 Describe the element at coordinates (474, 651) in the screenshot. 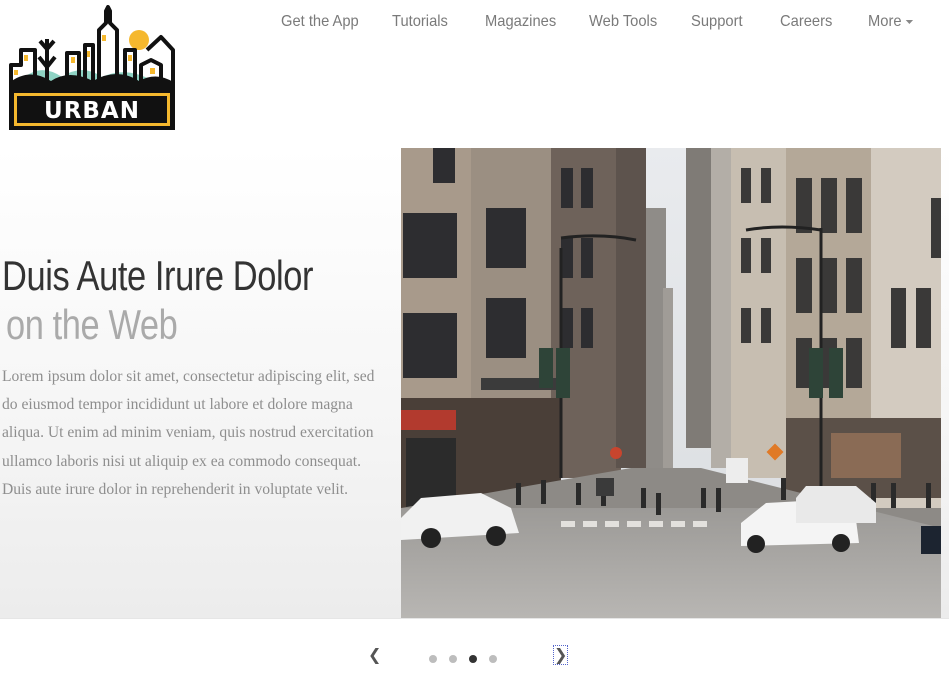

I see `carousel-controls: ❮ ❯` at that location.